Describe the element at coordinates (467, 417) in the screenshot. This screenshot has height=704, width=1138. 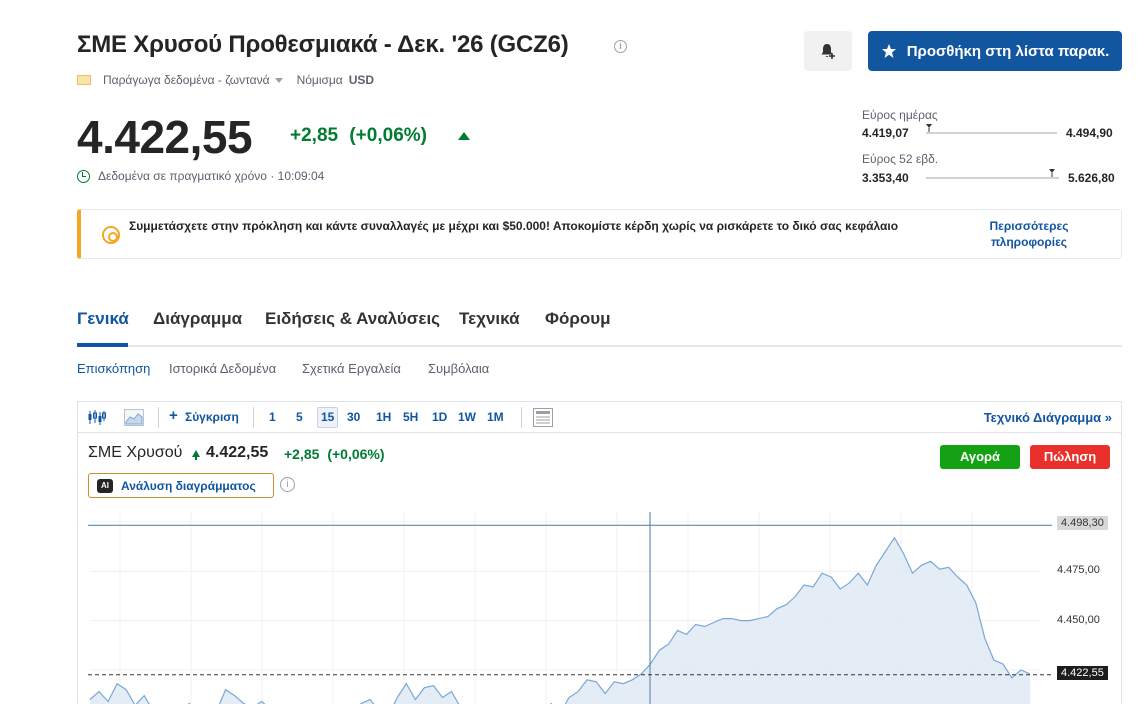
I see `interval-1w: 1W` at that location.